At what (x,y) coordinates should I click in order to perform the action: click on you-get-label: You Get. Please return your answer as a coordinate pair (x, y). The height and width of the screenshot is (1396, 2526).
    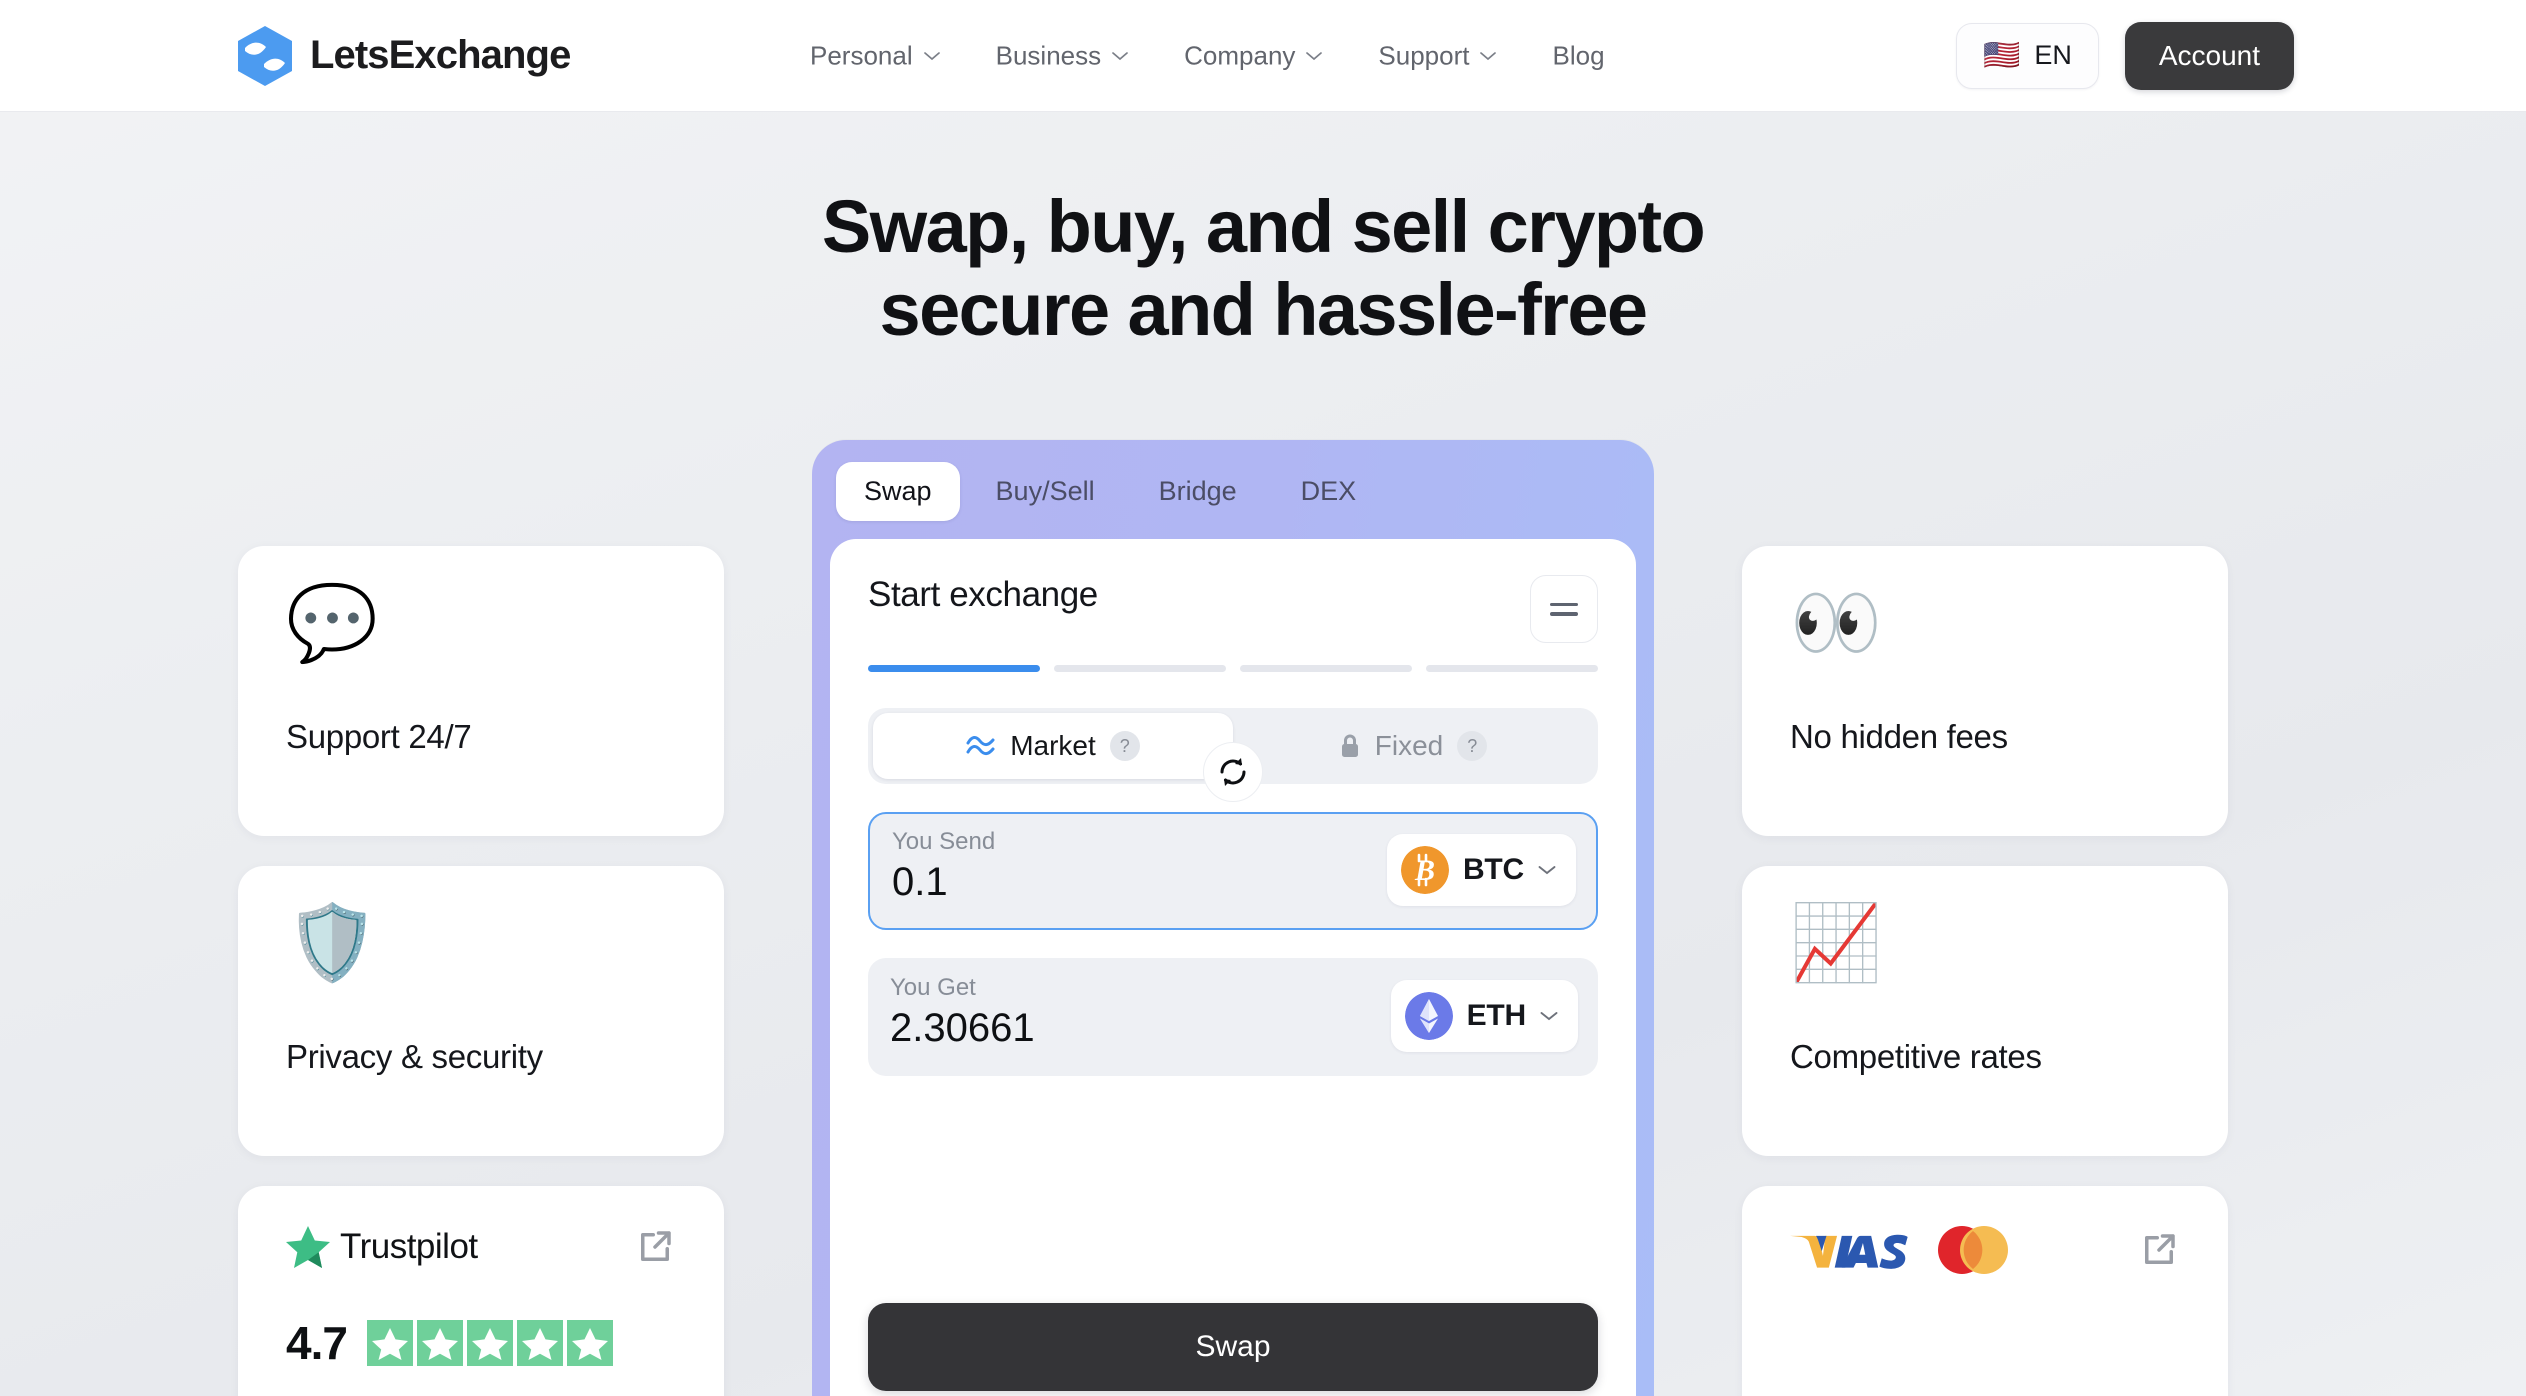
    Looking at the image, I should click on (933, 987).